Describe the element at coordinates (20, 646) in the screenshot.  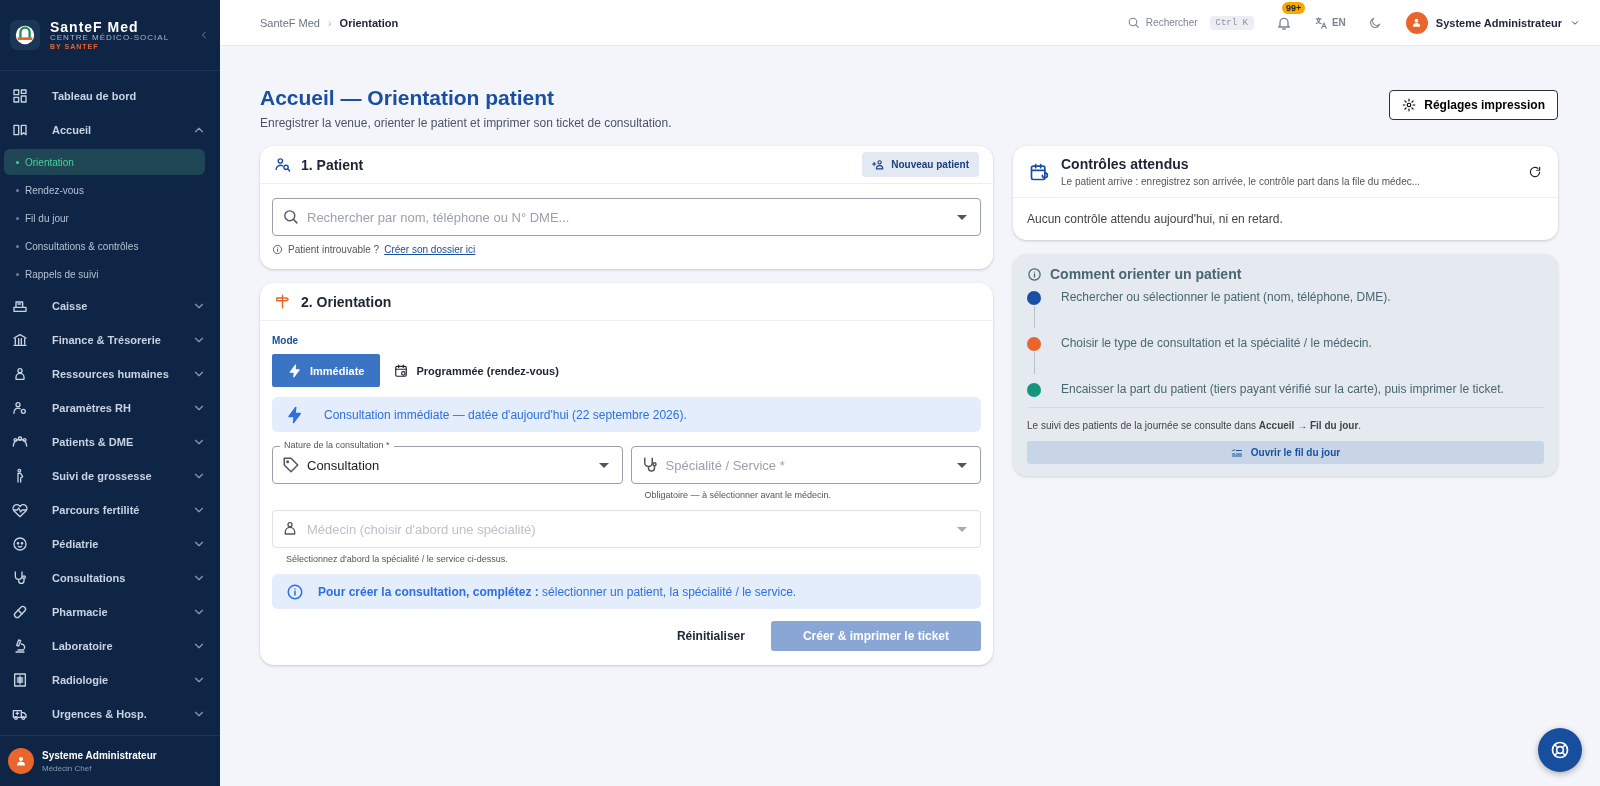
I see `microscope-icon` at that location.